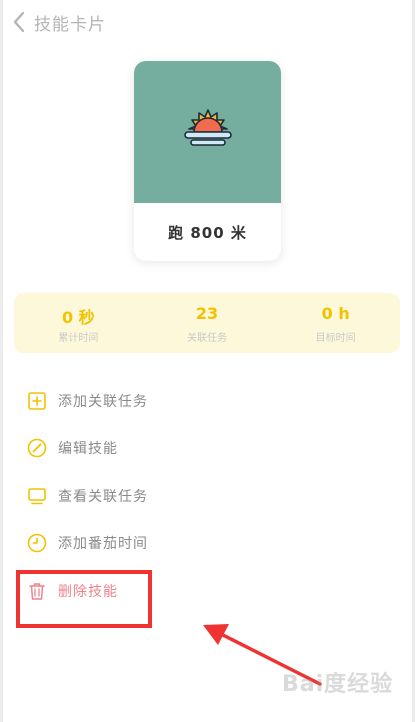 This screenshot has width=415, height=722. I want to click on add-pomodoro-time-button: 添加番茄时间, so click(206, 544).